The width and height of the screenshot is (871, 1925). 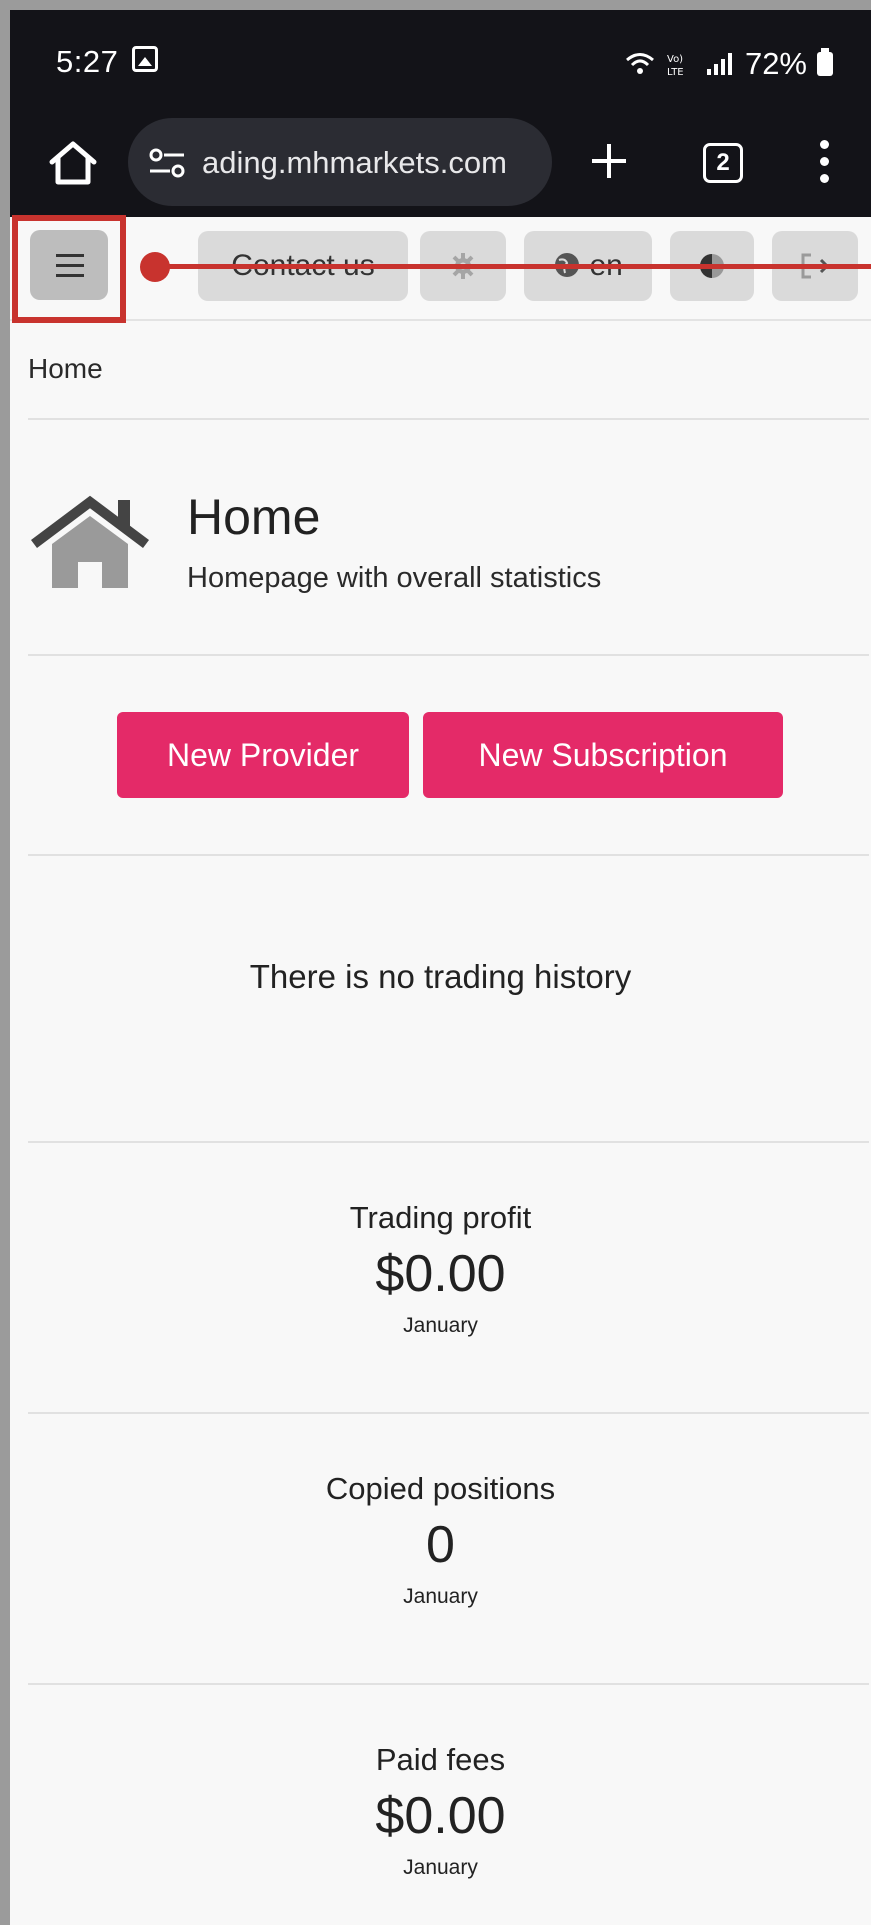 What do you see at coordinates (675, 65) in the screenshot?
I see `volte-icon: Vo) LTE` at bounding box center [675, 65].